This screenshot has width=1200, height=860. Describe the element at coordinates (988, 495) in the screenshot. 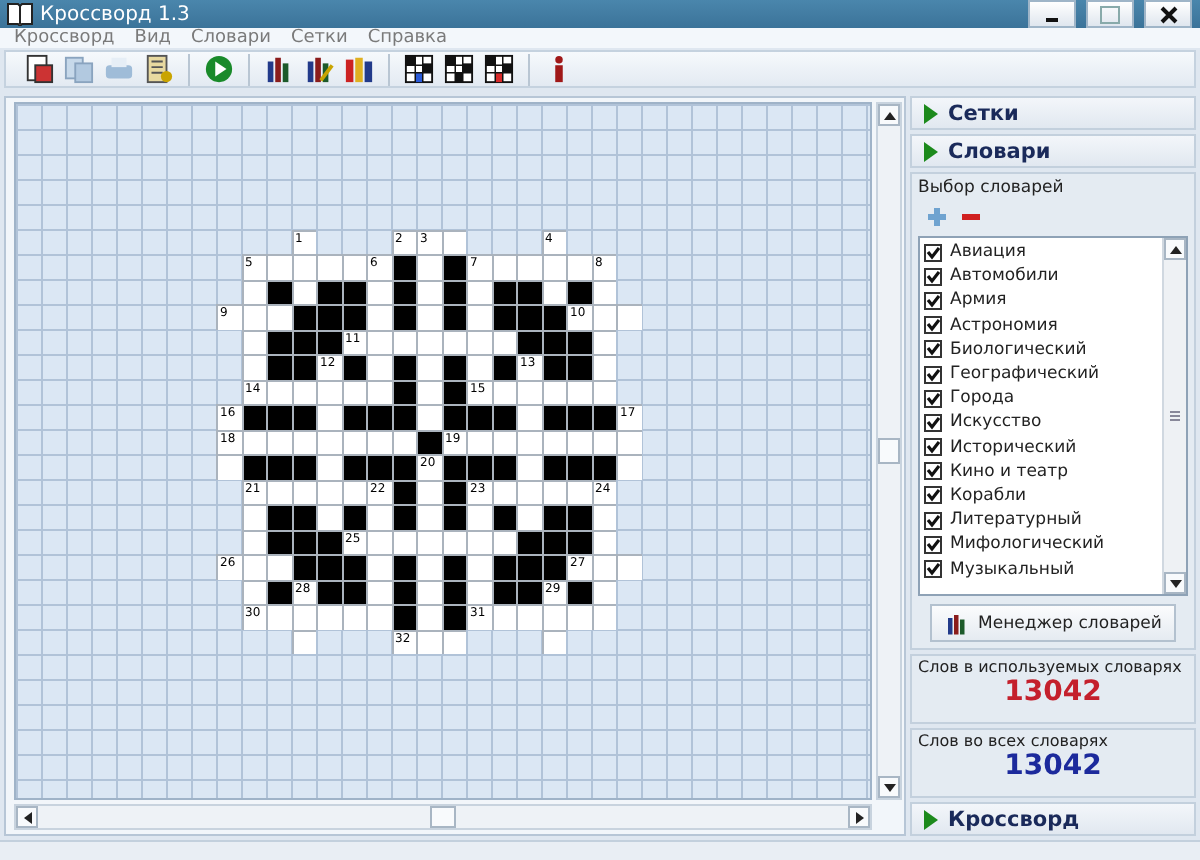

I see `dictionary-label: Корабли` at that location.